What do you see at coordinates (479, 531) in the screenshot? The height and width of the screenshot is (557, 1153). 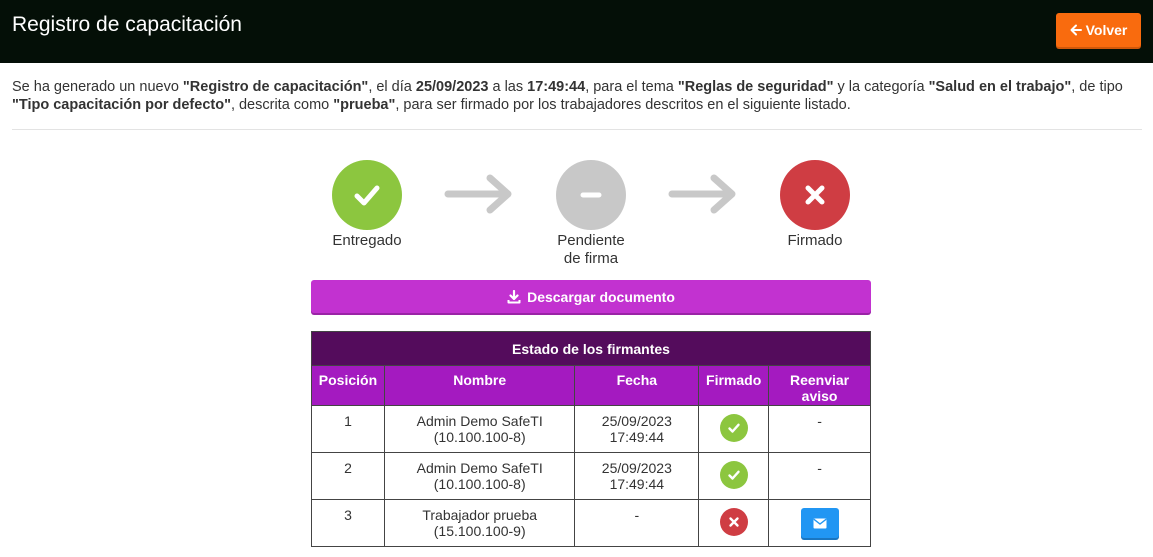 I see `signer-rut: (15.100.100-9)` at bounding box center [479, 531].